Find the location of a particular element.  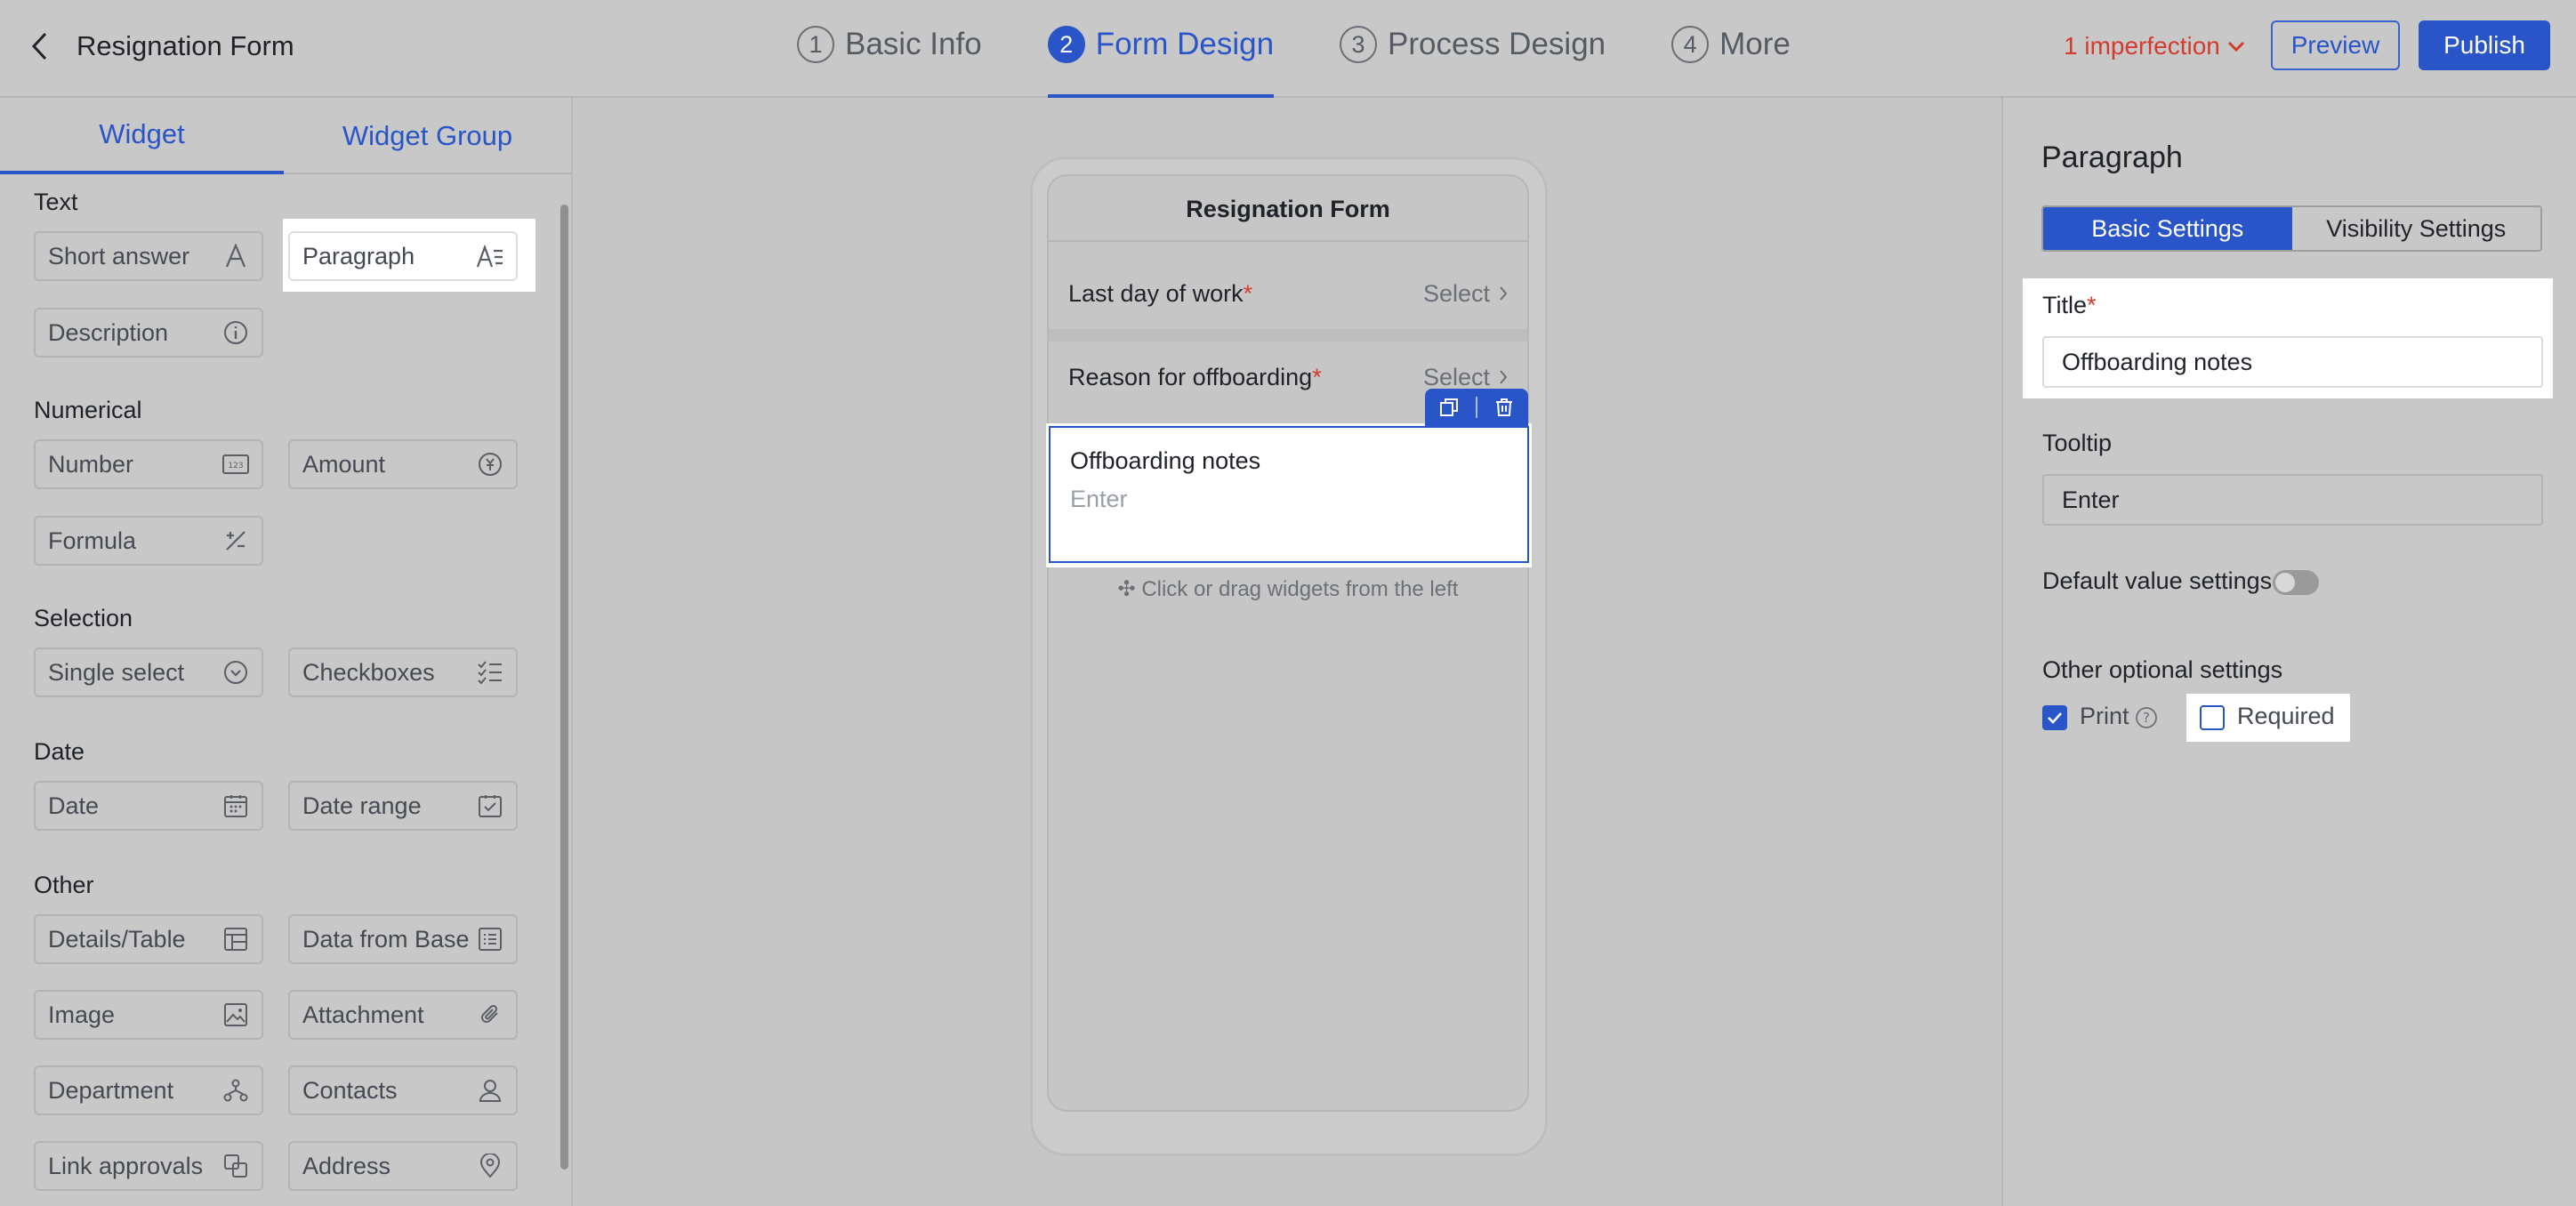

number-123-icon: 123 is located at coordinates (236, 464).